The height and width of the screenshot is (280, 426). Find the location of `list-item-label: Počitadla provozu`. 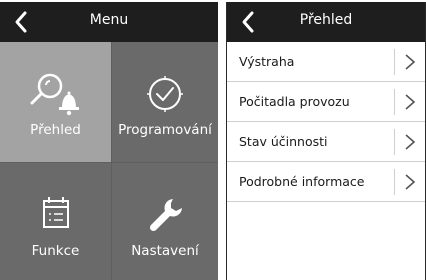

list-item-label: Počitadla provozu is located at coordinates (294, 101).